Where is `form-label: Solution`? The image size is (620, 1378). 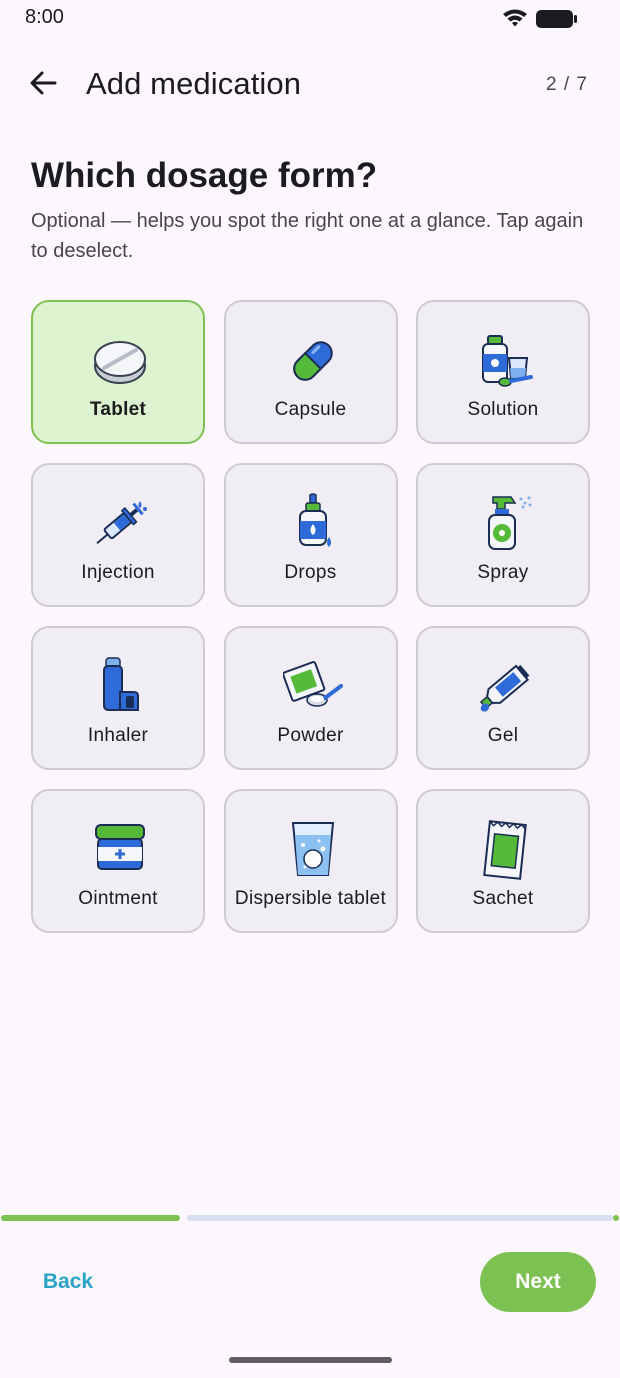
form-label: Solution is located at coordinates (503, 409).